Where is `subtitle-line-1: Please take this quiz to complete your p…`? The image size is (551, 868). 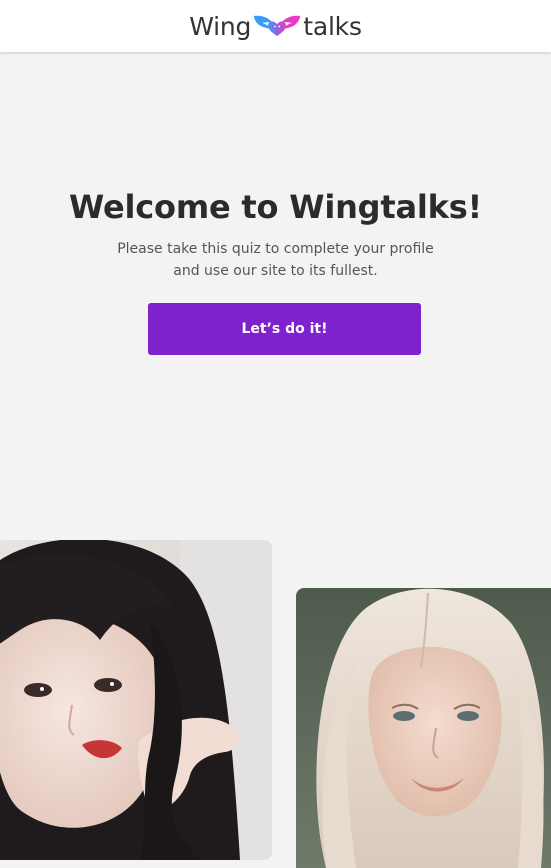 subtitle-line-1: Please take this quiz to complete your p… is located at coordinates (275, 249).